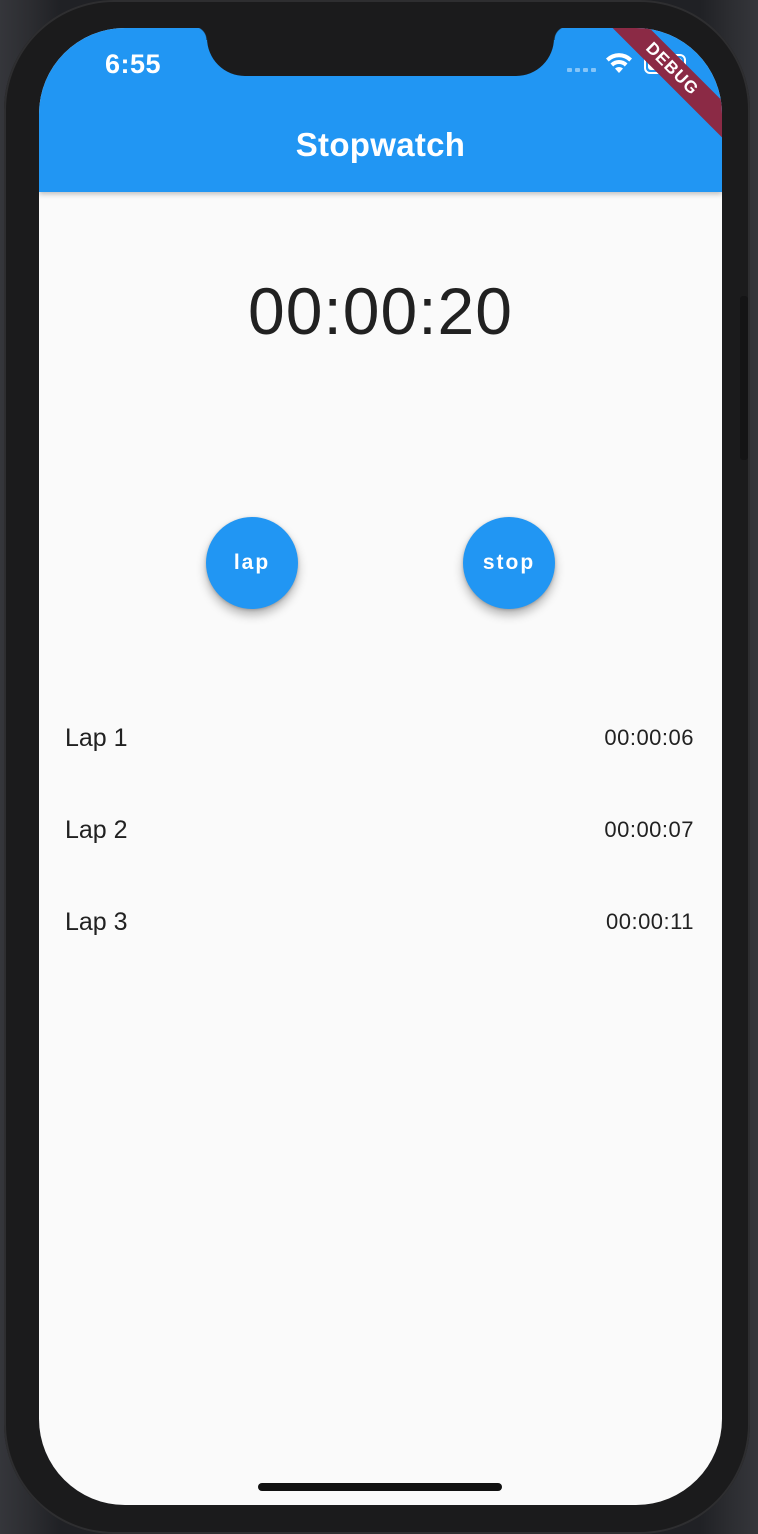 This screenshot has width=758, height=1534. What do you see at coordinates (96, 922) in the screenshot?
I see `lap-label: Lap 3` at bounding box center [96, 922].